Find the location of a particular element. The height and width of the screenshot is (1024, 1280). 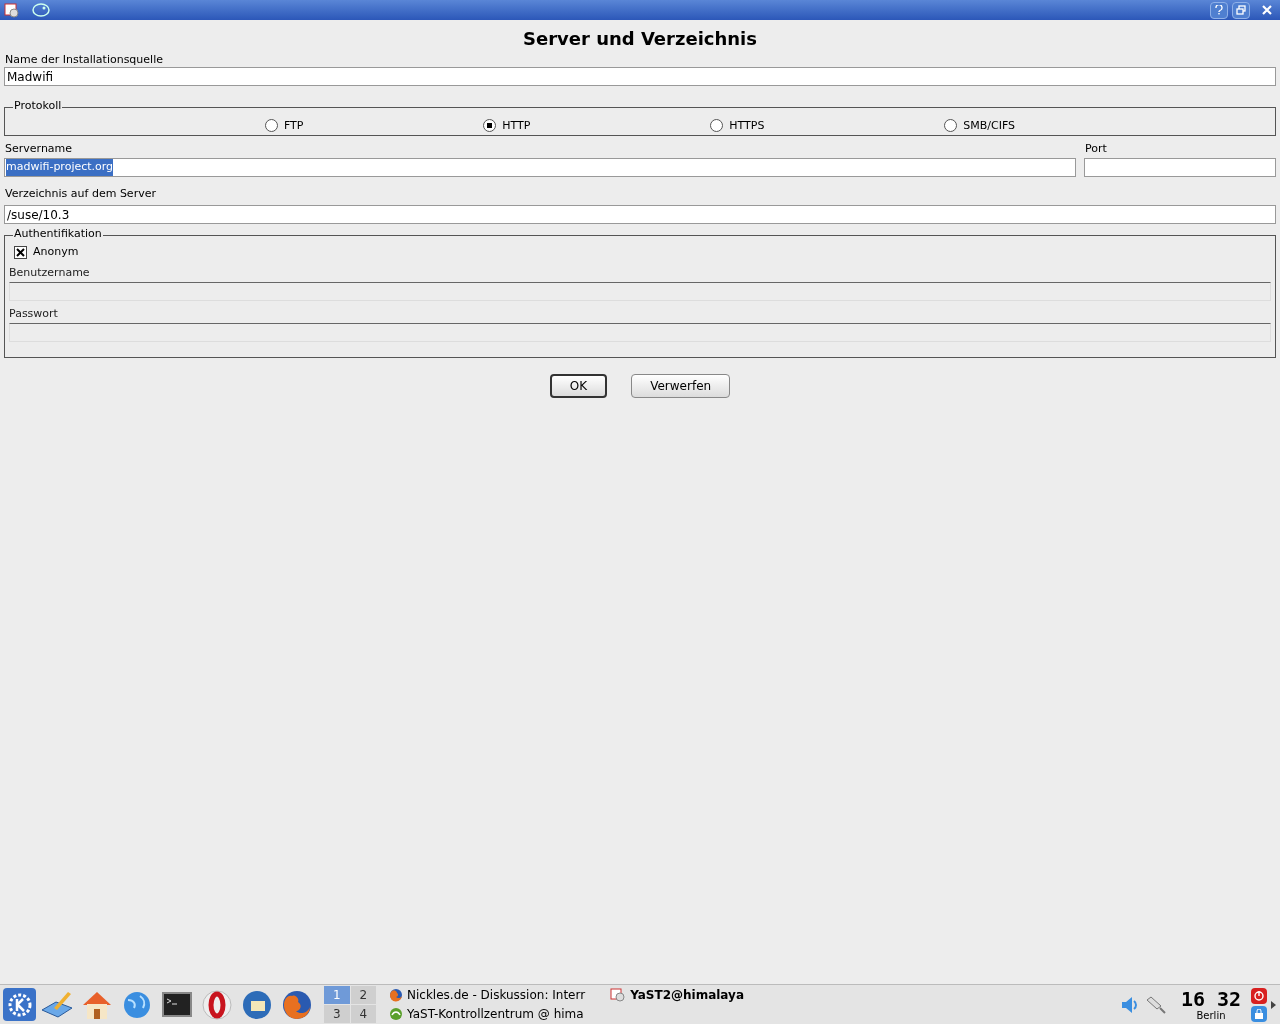

clock-time: 16 32 is located at coordinates (1211, 998).